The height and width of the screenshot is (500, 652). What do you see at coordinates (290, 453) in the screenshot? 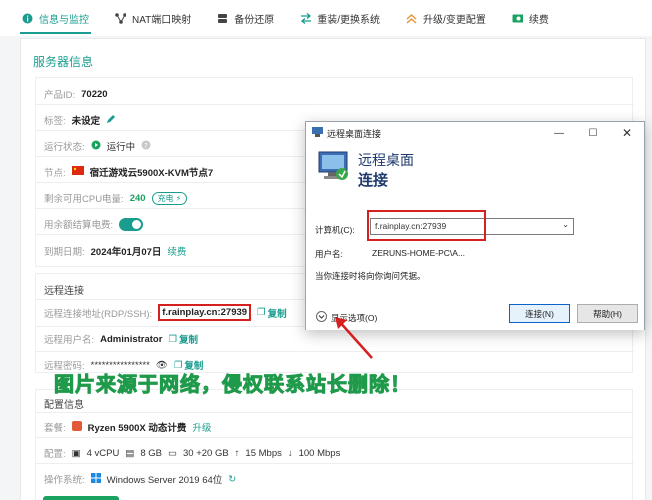
I see `download-icon: ↓` at bounding box center [290, 453].